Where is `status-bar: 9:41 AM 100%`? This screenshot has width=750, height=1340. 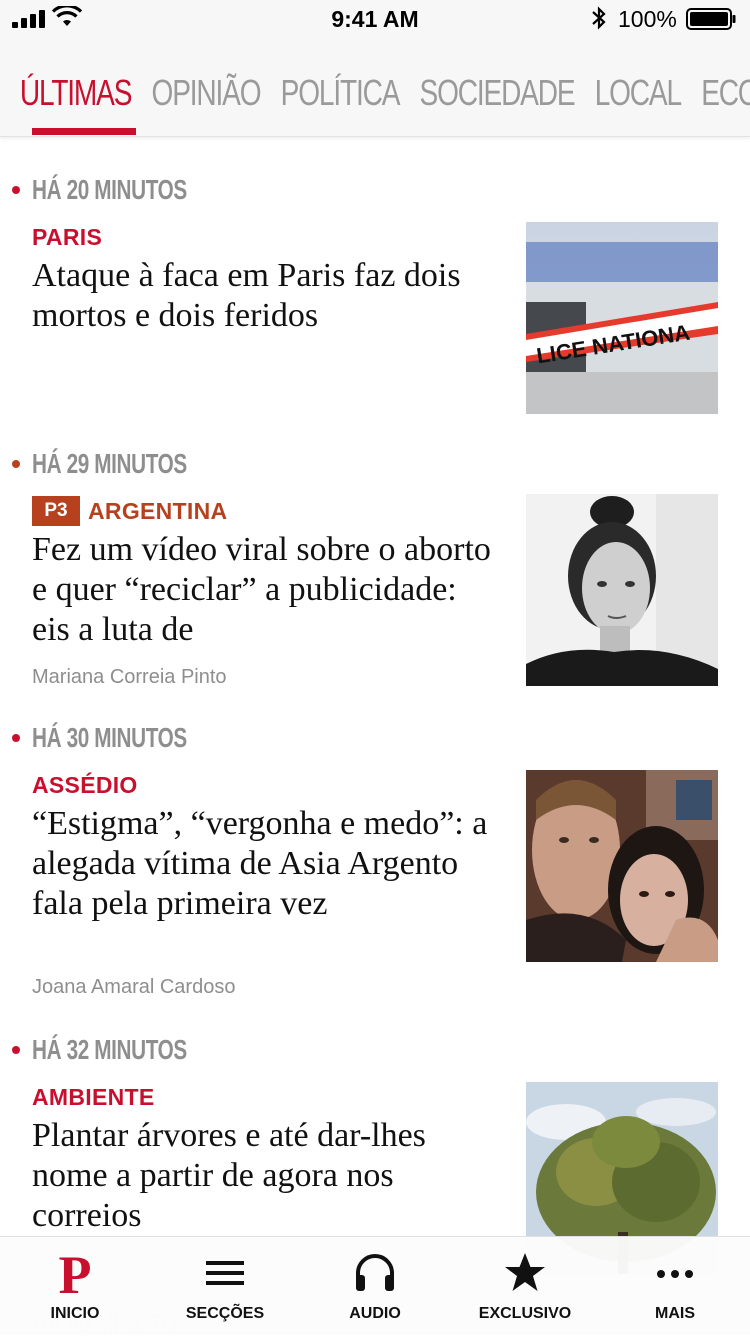 status-bar: 9:41 AM 100% is located at coordinates (375, 20).